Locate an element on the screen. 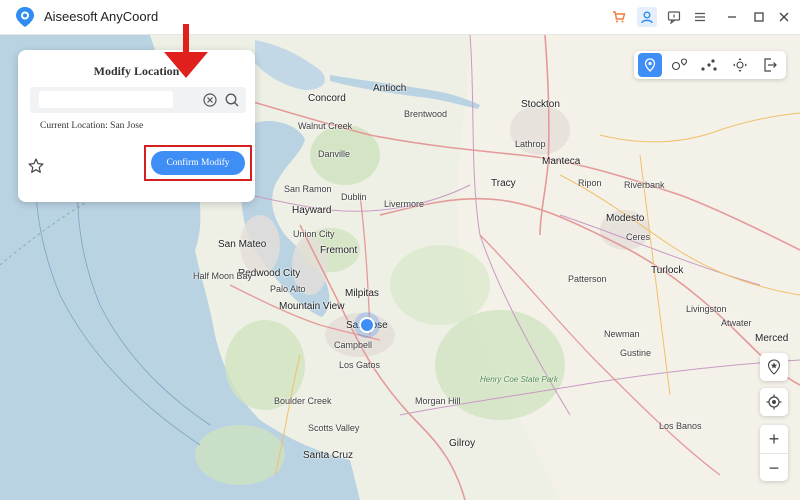 This screenshot has height=500, width=800. map-label-mountain-view: Mountain View is located at coordinates (312, 306).